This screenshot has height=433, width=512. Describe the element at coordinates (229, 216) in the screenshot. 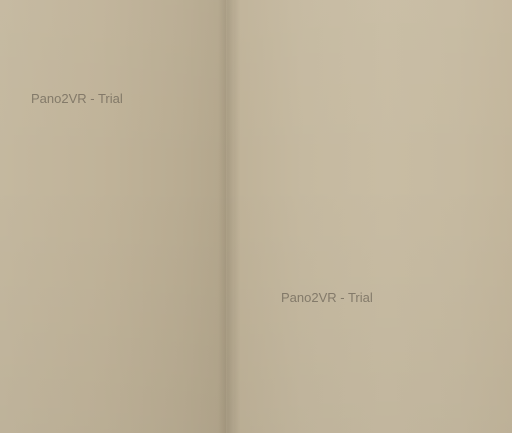

I see `wall-corner` at that location.